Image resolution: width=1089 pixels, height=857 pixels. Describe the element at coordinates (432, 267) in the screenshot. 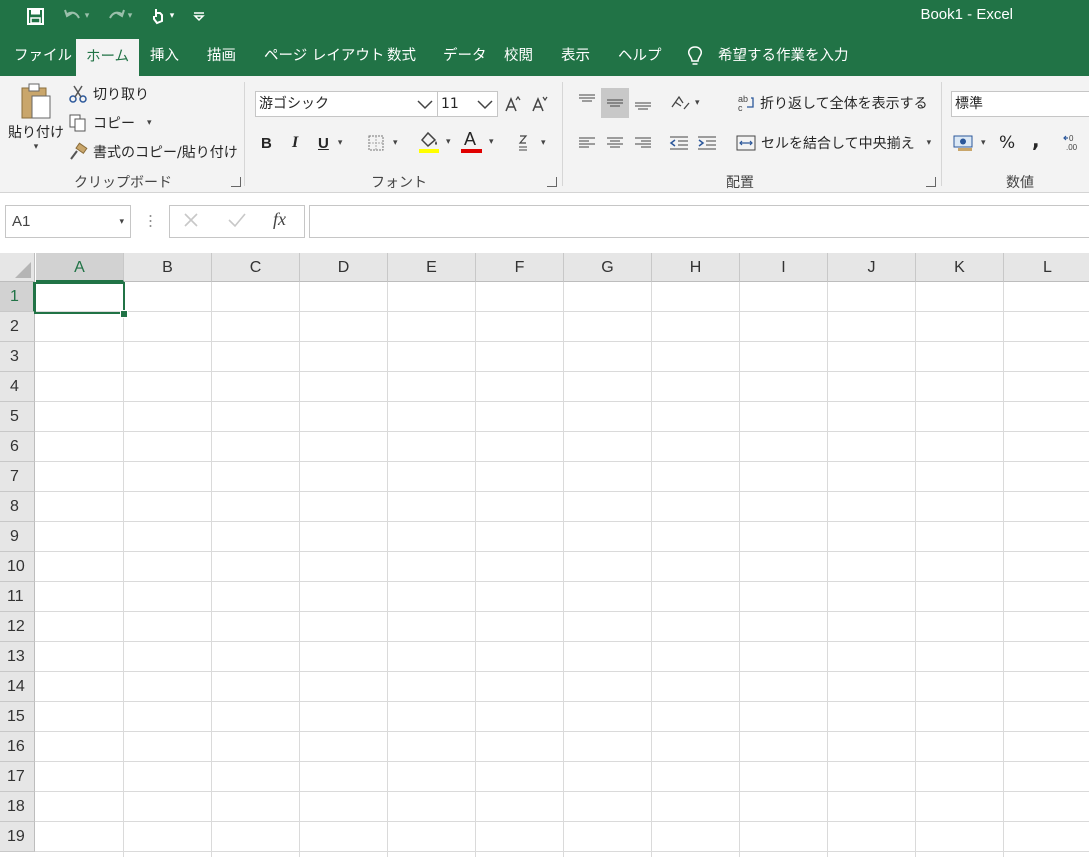

I see `column-header-e: E` at that location.